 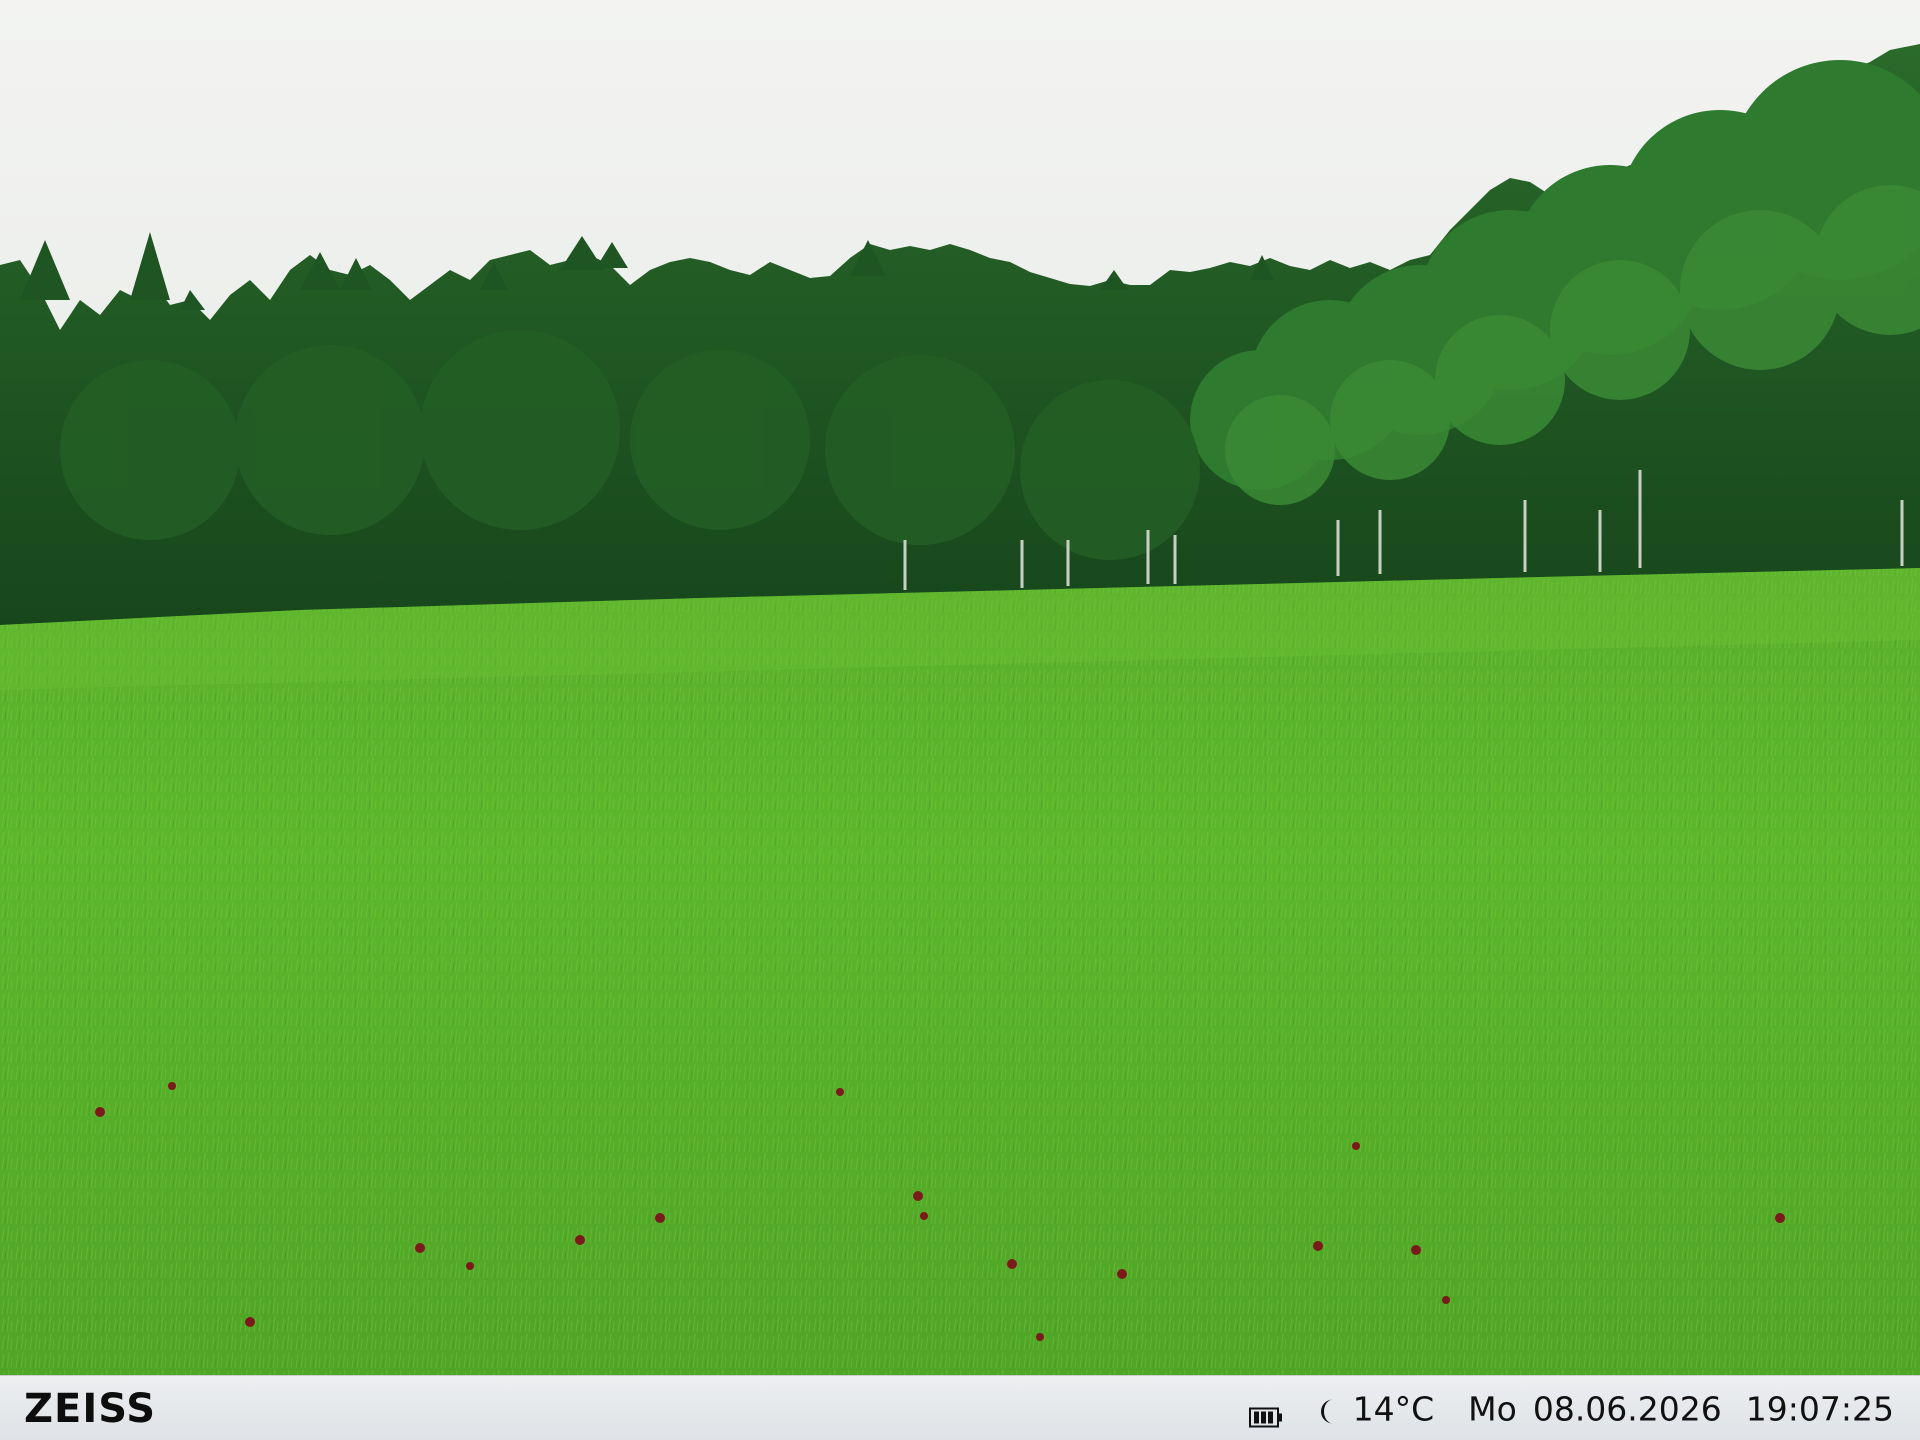 What do you see at coordinates (1492, 1408) in the screenshot?
I see `weekday-readout: Mo` at bounding box center [1492, 1408].